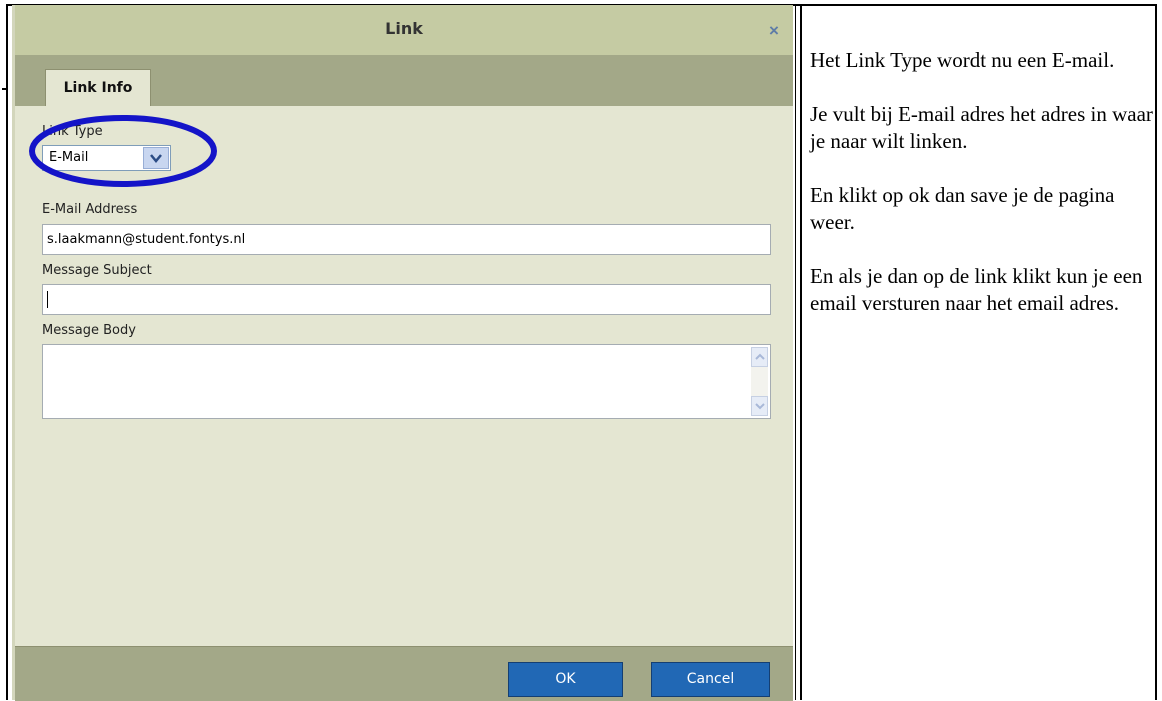  What do you see at coordinates (759, 357) in the screenshot?
I see `scroll-up-icon` at bounding box center [759, 357].